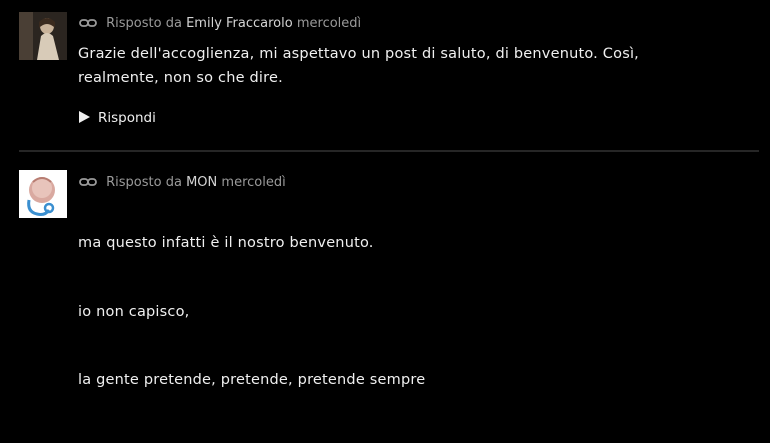  Describe the element at coordinates (134, 312) in the screenshot. I see `comment-paragraph: io non capisco,` at that location.